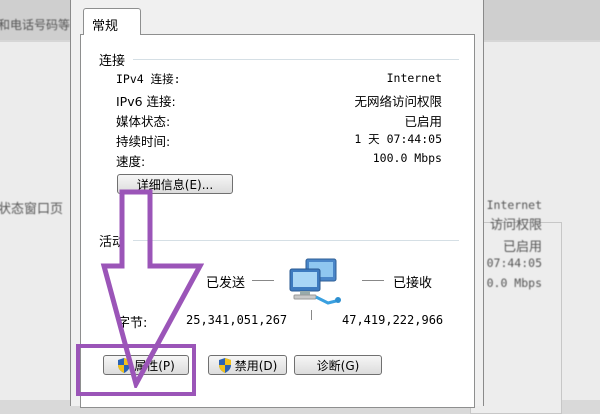 This screenshot has height=414, width=600. I want to click on background-header-text: 和电话号码等, so click(35, 25).